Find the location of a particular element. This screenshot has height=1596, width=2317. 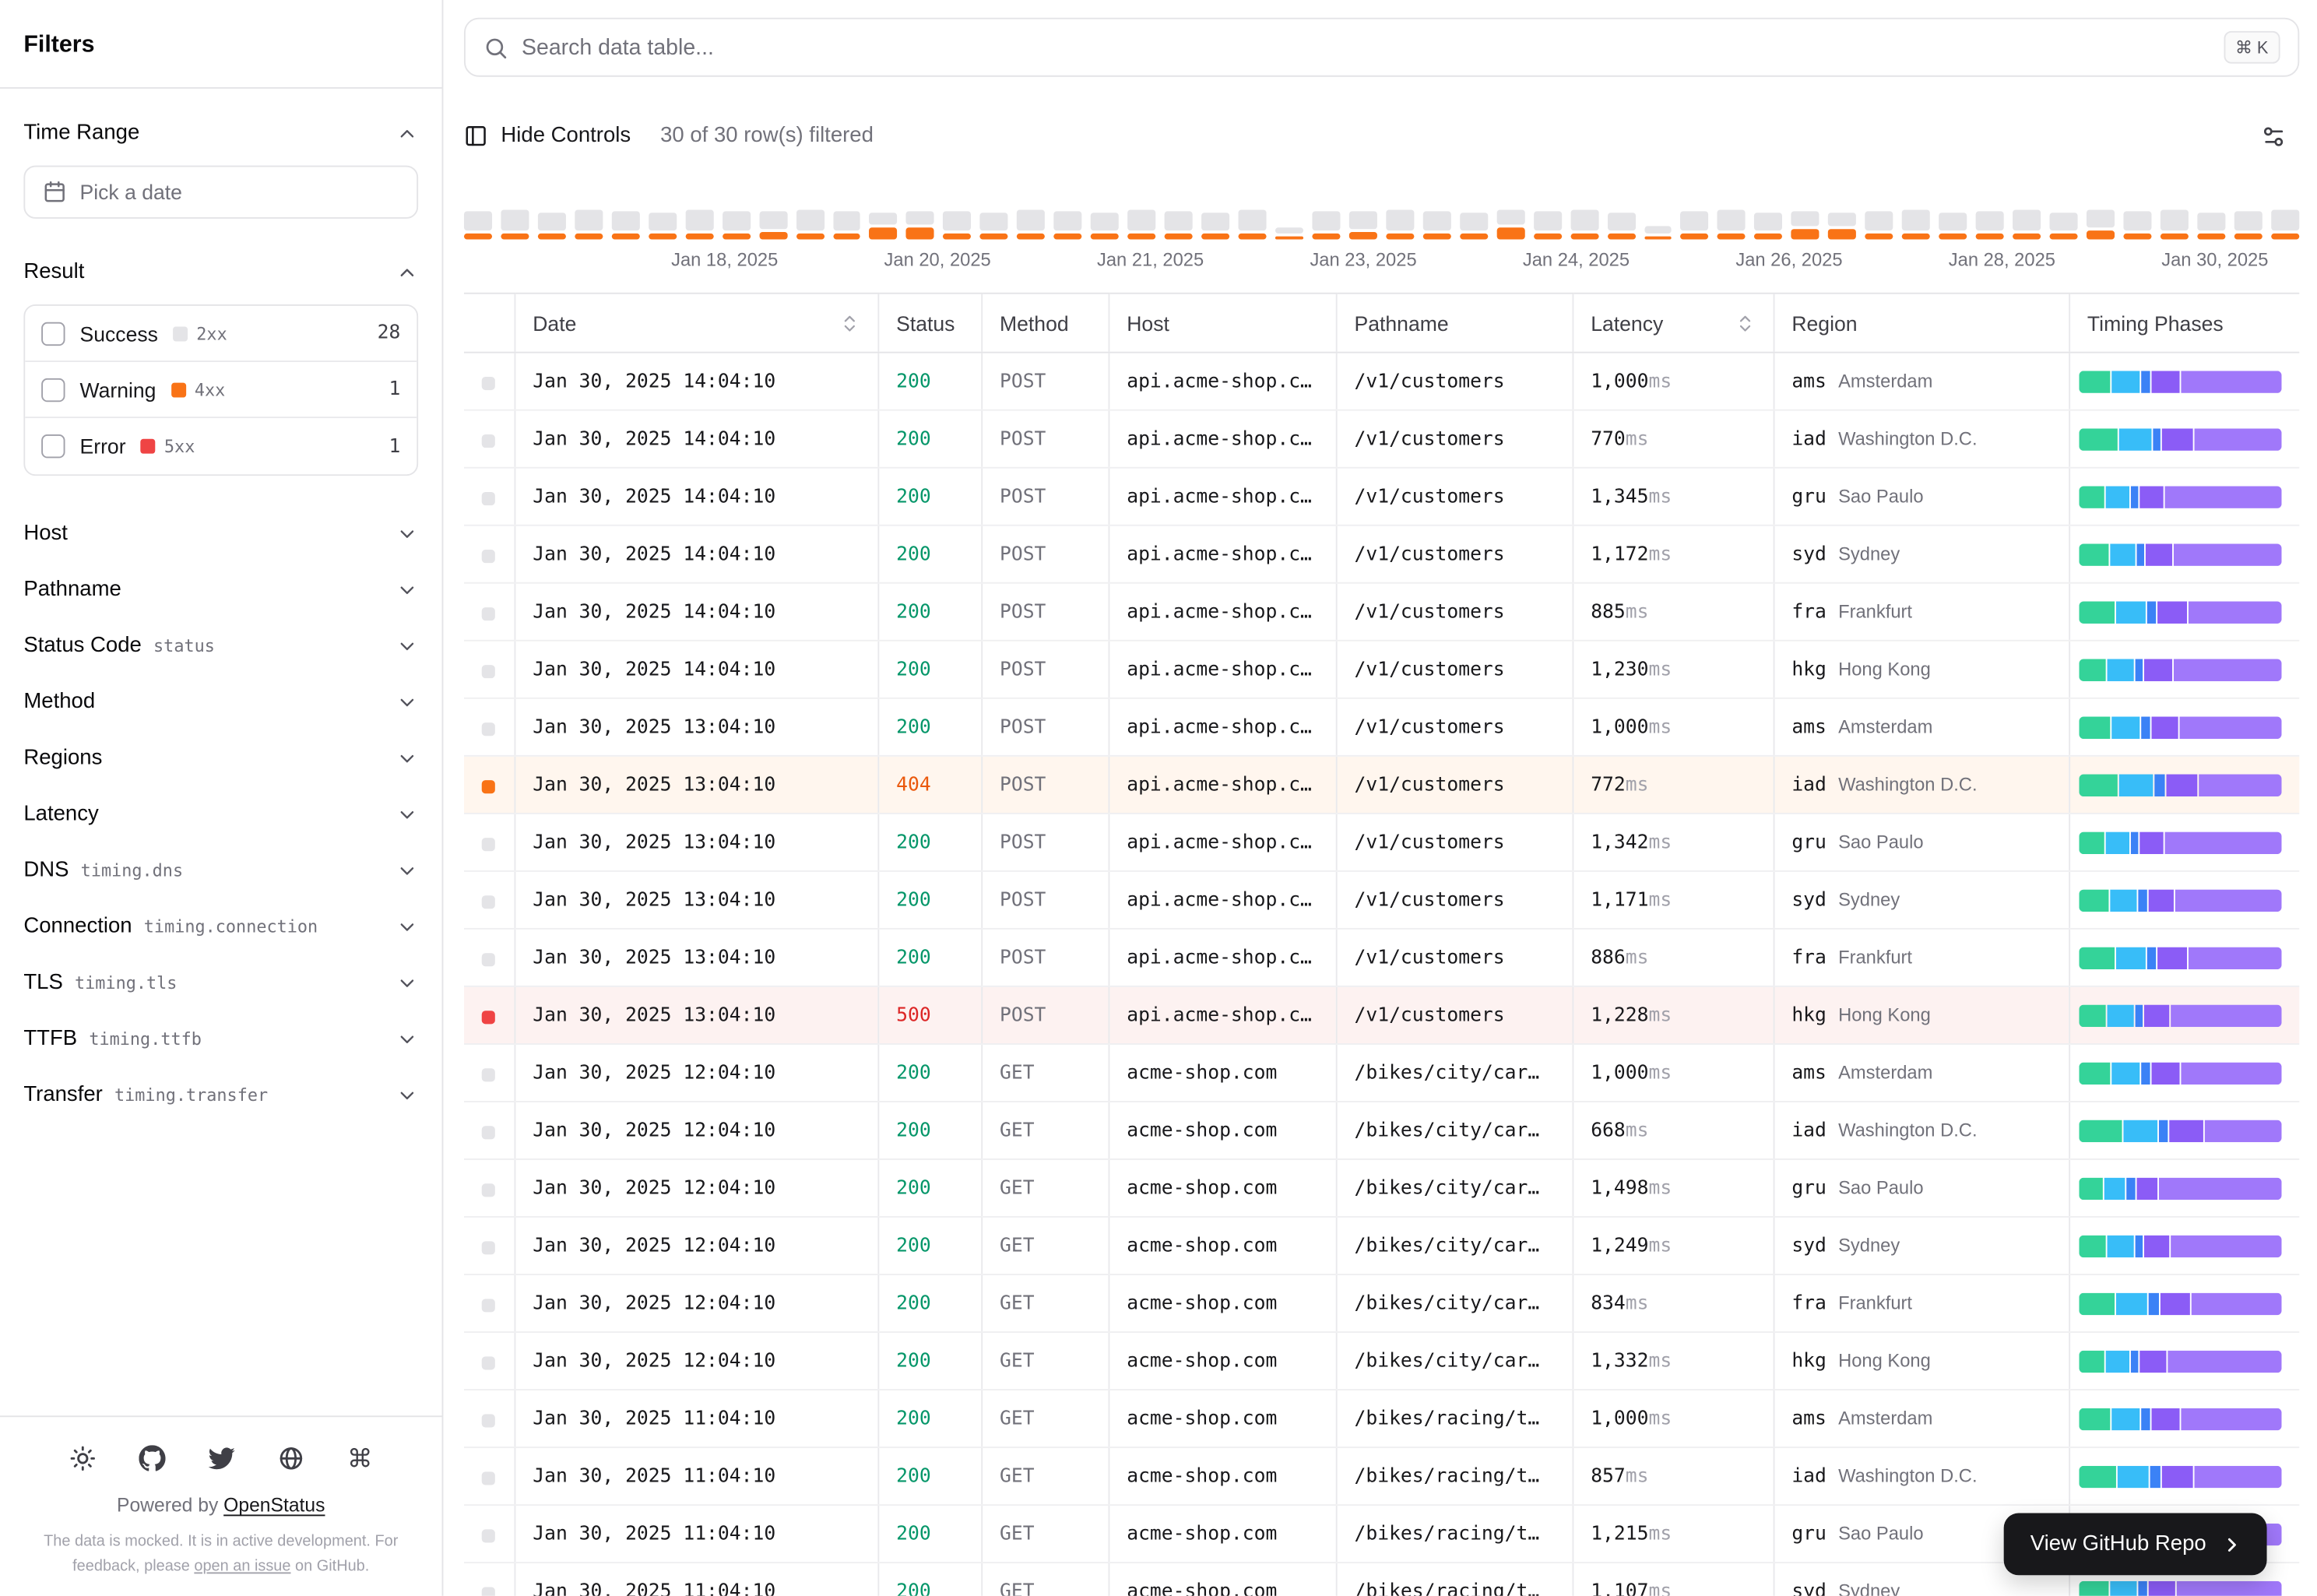

column-header-method: Method is located at coordinates (1044, 322).